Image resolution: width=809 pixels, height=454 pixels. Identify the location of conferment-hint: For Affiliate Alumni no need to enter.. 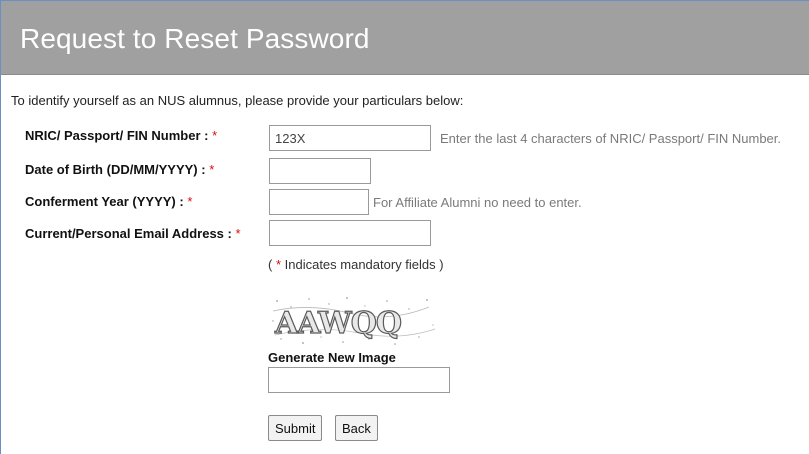
(477, 202).